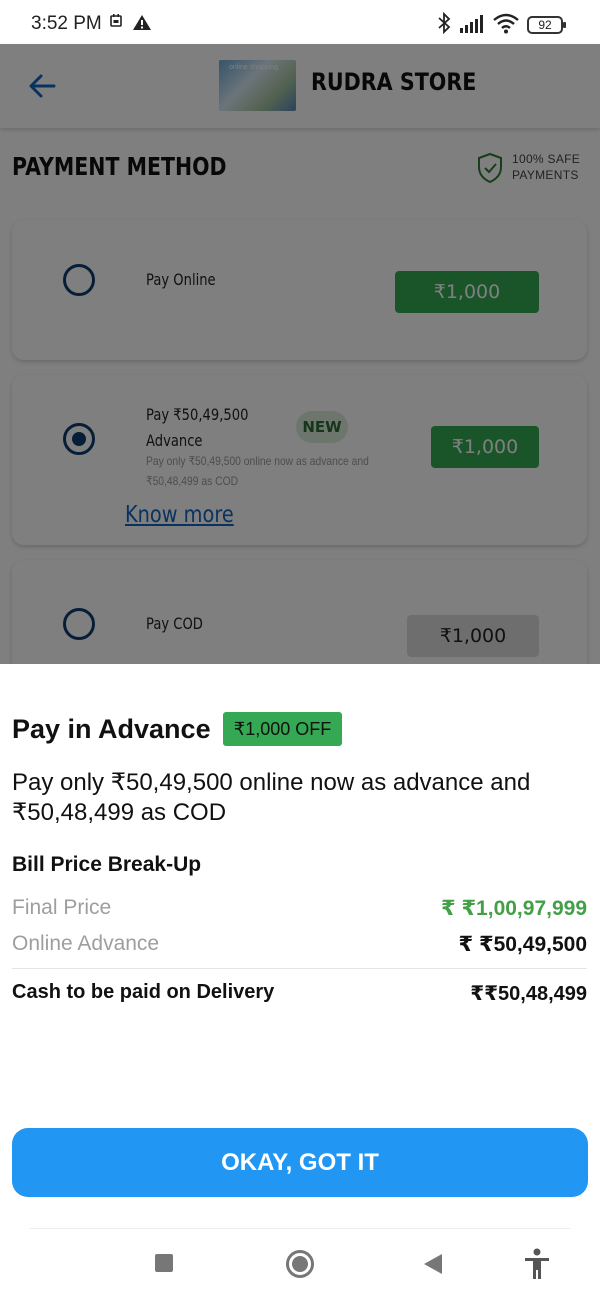 Image resolution: width=600 pixels, height=1300 pixels. What do you see at coordinates (300, 1162) in the screenshot?
I see `okay-got-it-button: OKAY, GOT IT` at bounding box center [300, 1162].